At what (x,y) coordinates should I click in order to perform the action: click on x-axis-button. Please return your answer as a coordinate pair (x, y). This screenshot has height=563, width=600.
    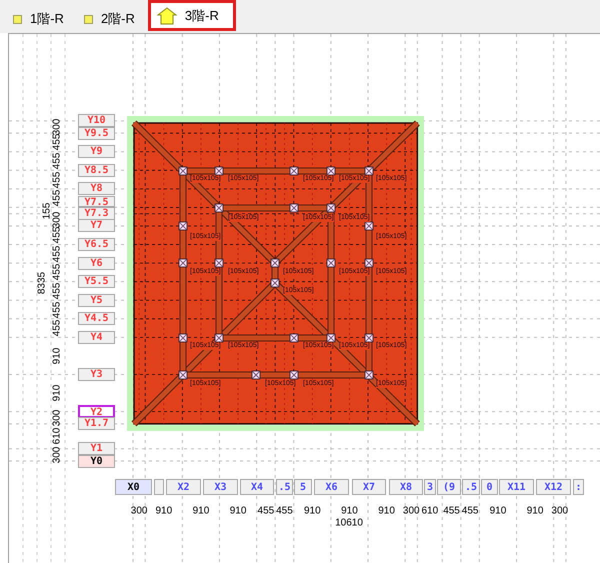
    Looking at the image, I should click on (159, 487).